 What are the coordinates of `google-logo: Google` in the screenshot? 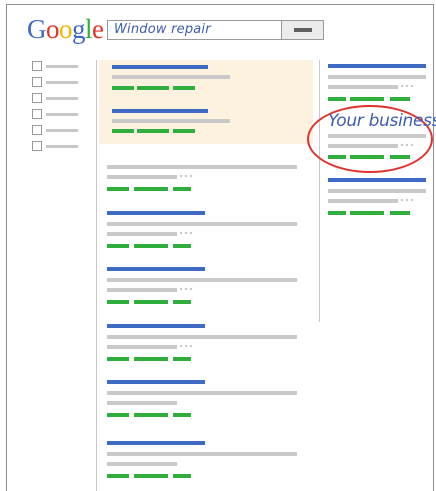 It's located at (65, 29).